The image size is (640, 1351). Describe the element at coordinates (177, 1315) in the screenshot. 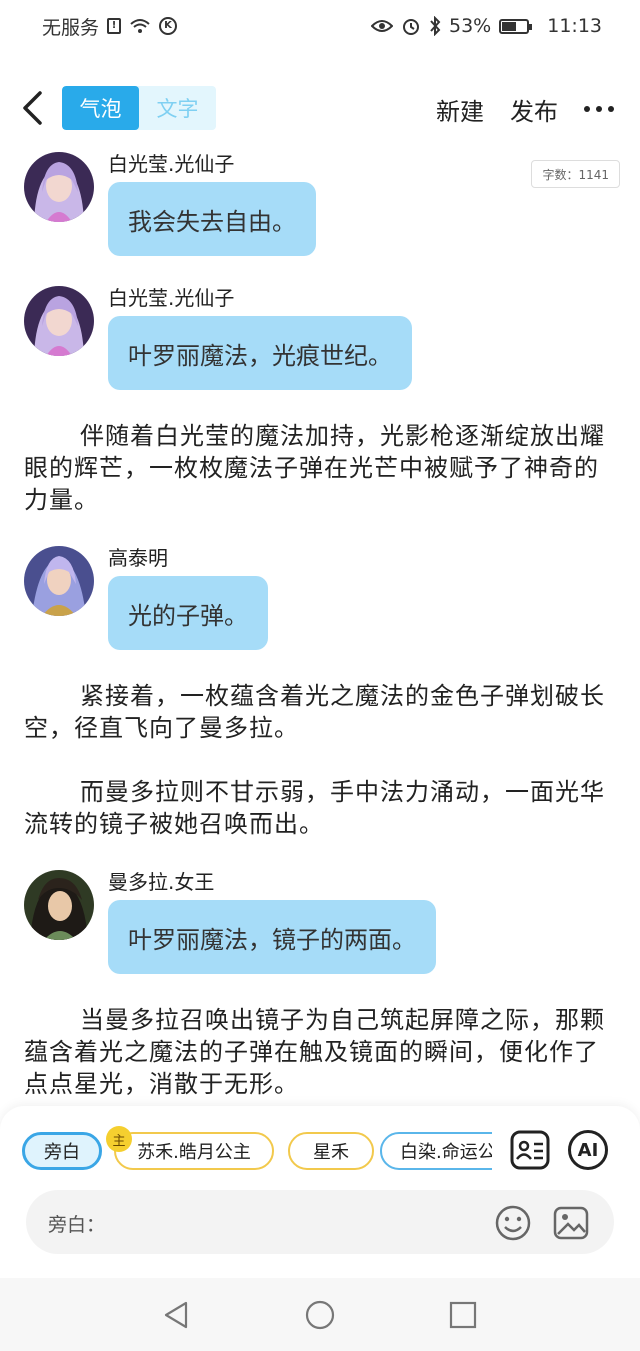

I see `nav-back-icon` at that location.